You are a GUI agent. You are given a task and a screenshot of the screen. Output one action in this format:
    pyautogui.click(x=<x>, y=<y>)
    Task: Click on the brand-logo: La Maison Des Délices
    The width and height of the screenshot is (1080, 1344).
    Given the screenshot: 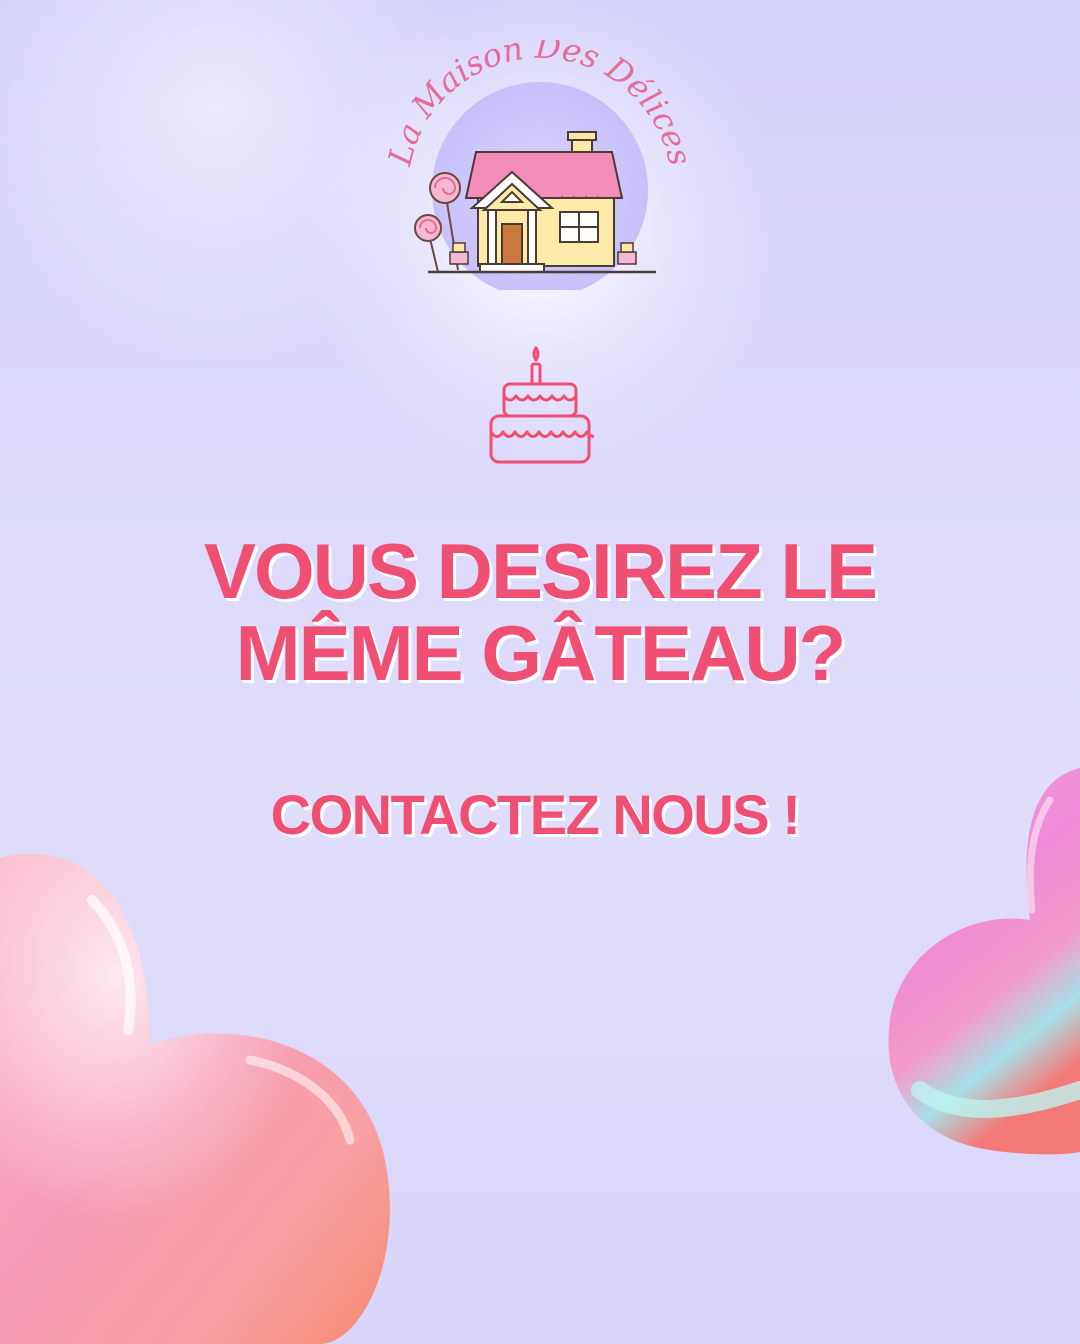 What is the action you would take?
    pyautogui.click(x=540, y=165)
    